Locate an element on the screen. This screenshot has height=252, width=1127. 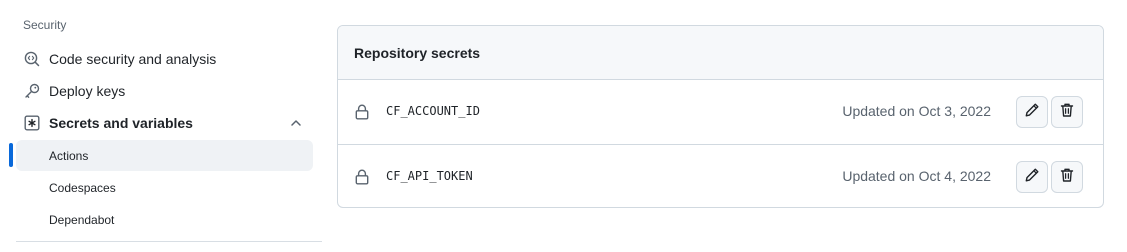
sidebar-item-label: Code security and analysis is located at coordinates (133, 59).